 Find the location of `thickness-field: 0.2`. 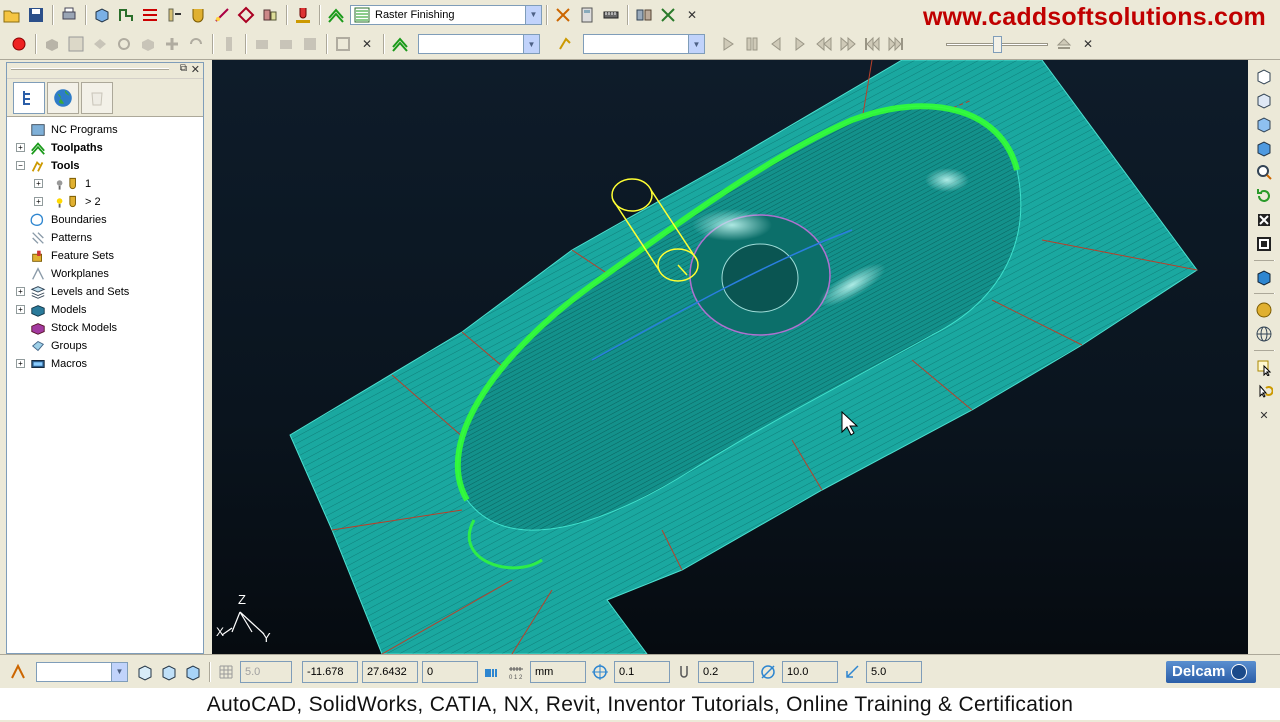

thickness-field: 0.2 is located at coordinates (726, 671).